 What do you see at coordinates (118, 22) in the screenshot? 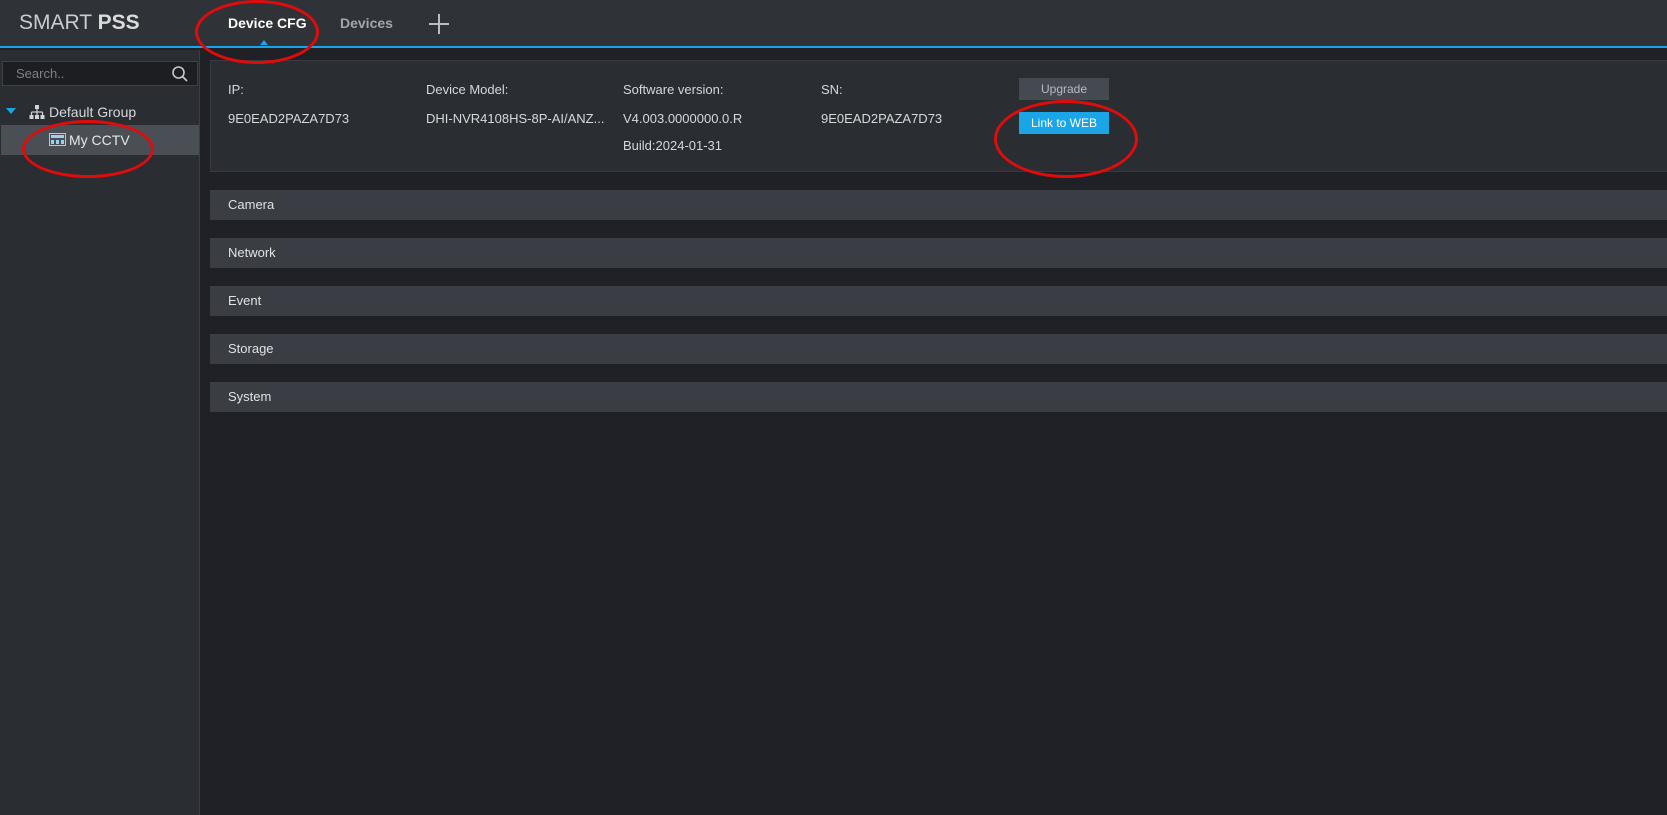
I see `logo-text-pss: PSS` at bounding box center [118, 22].